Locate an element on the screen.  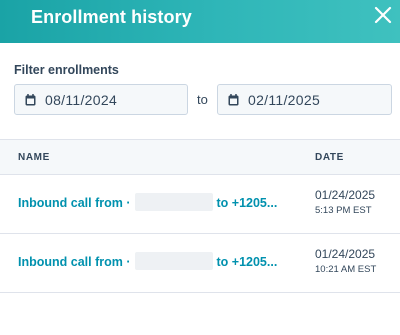
to-date-value: 02/11/2025 is located at coordinates (284, 99).